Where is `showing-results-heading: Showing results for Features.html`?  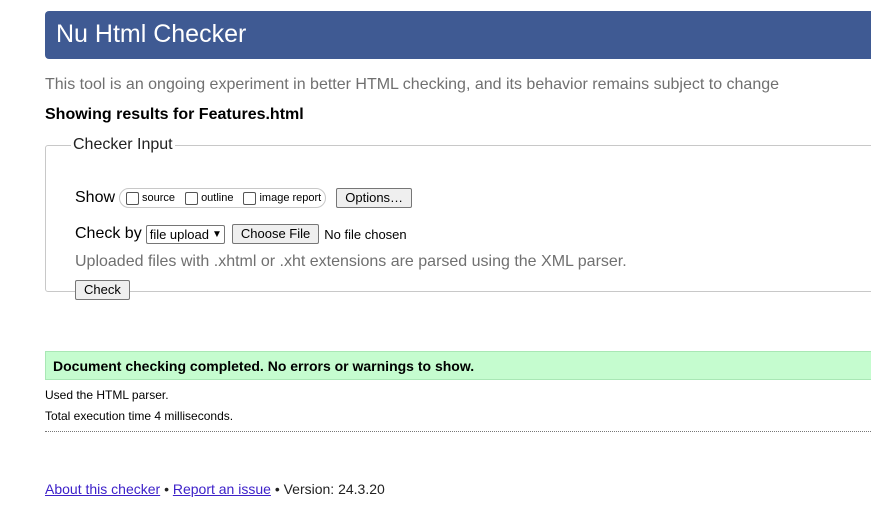 showing-results-heading: Showing results for Features.html is located at coordinates (174, 114).